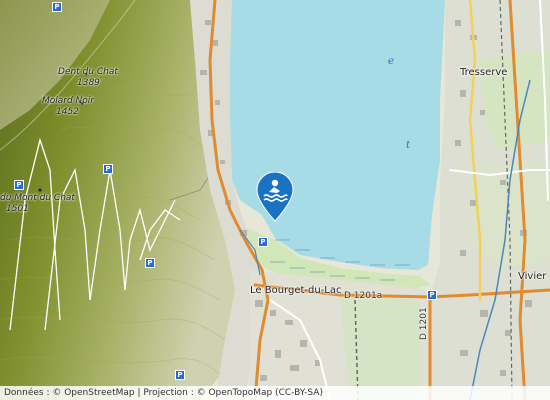 The height and width of the screenshot is (400, 550). I want to click on peak-elevation-dent-du-chat: 1389, so click(88, 83).